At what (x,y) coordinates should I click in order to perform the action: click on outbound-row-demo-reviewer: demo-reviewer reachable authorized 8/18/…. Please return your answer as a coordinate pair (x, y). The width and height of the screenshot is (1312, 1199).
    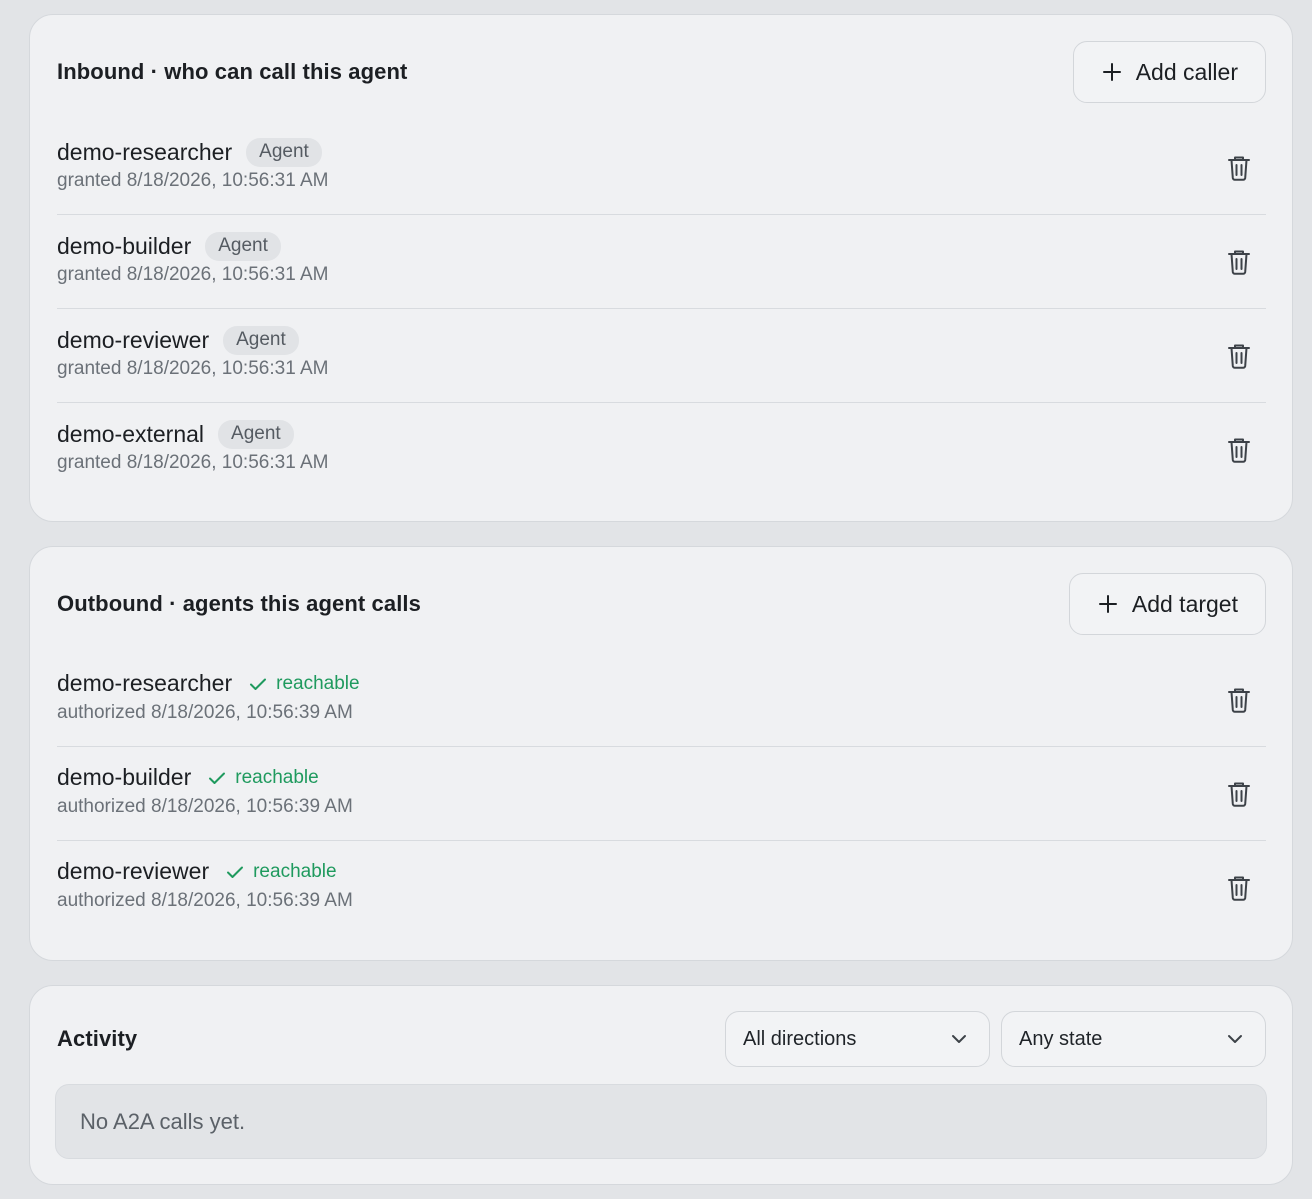
    Looking at the image, I should click on (661, 888).